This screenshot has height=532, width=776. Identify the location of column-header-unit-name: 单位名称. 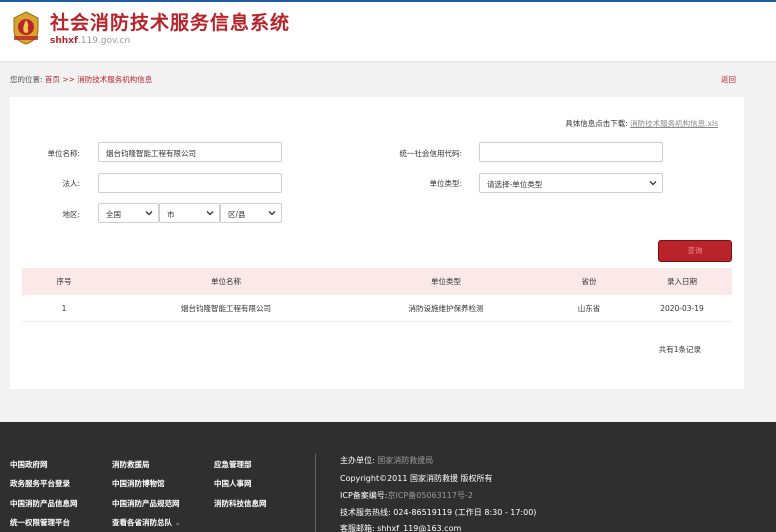
(226, 281).